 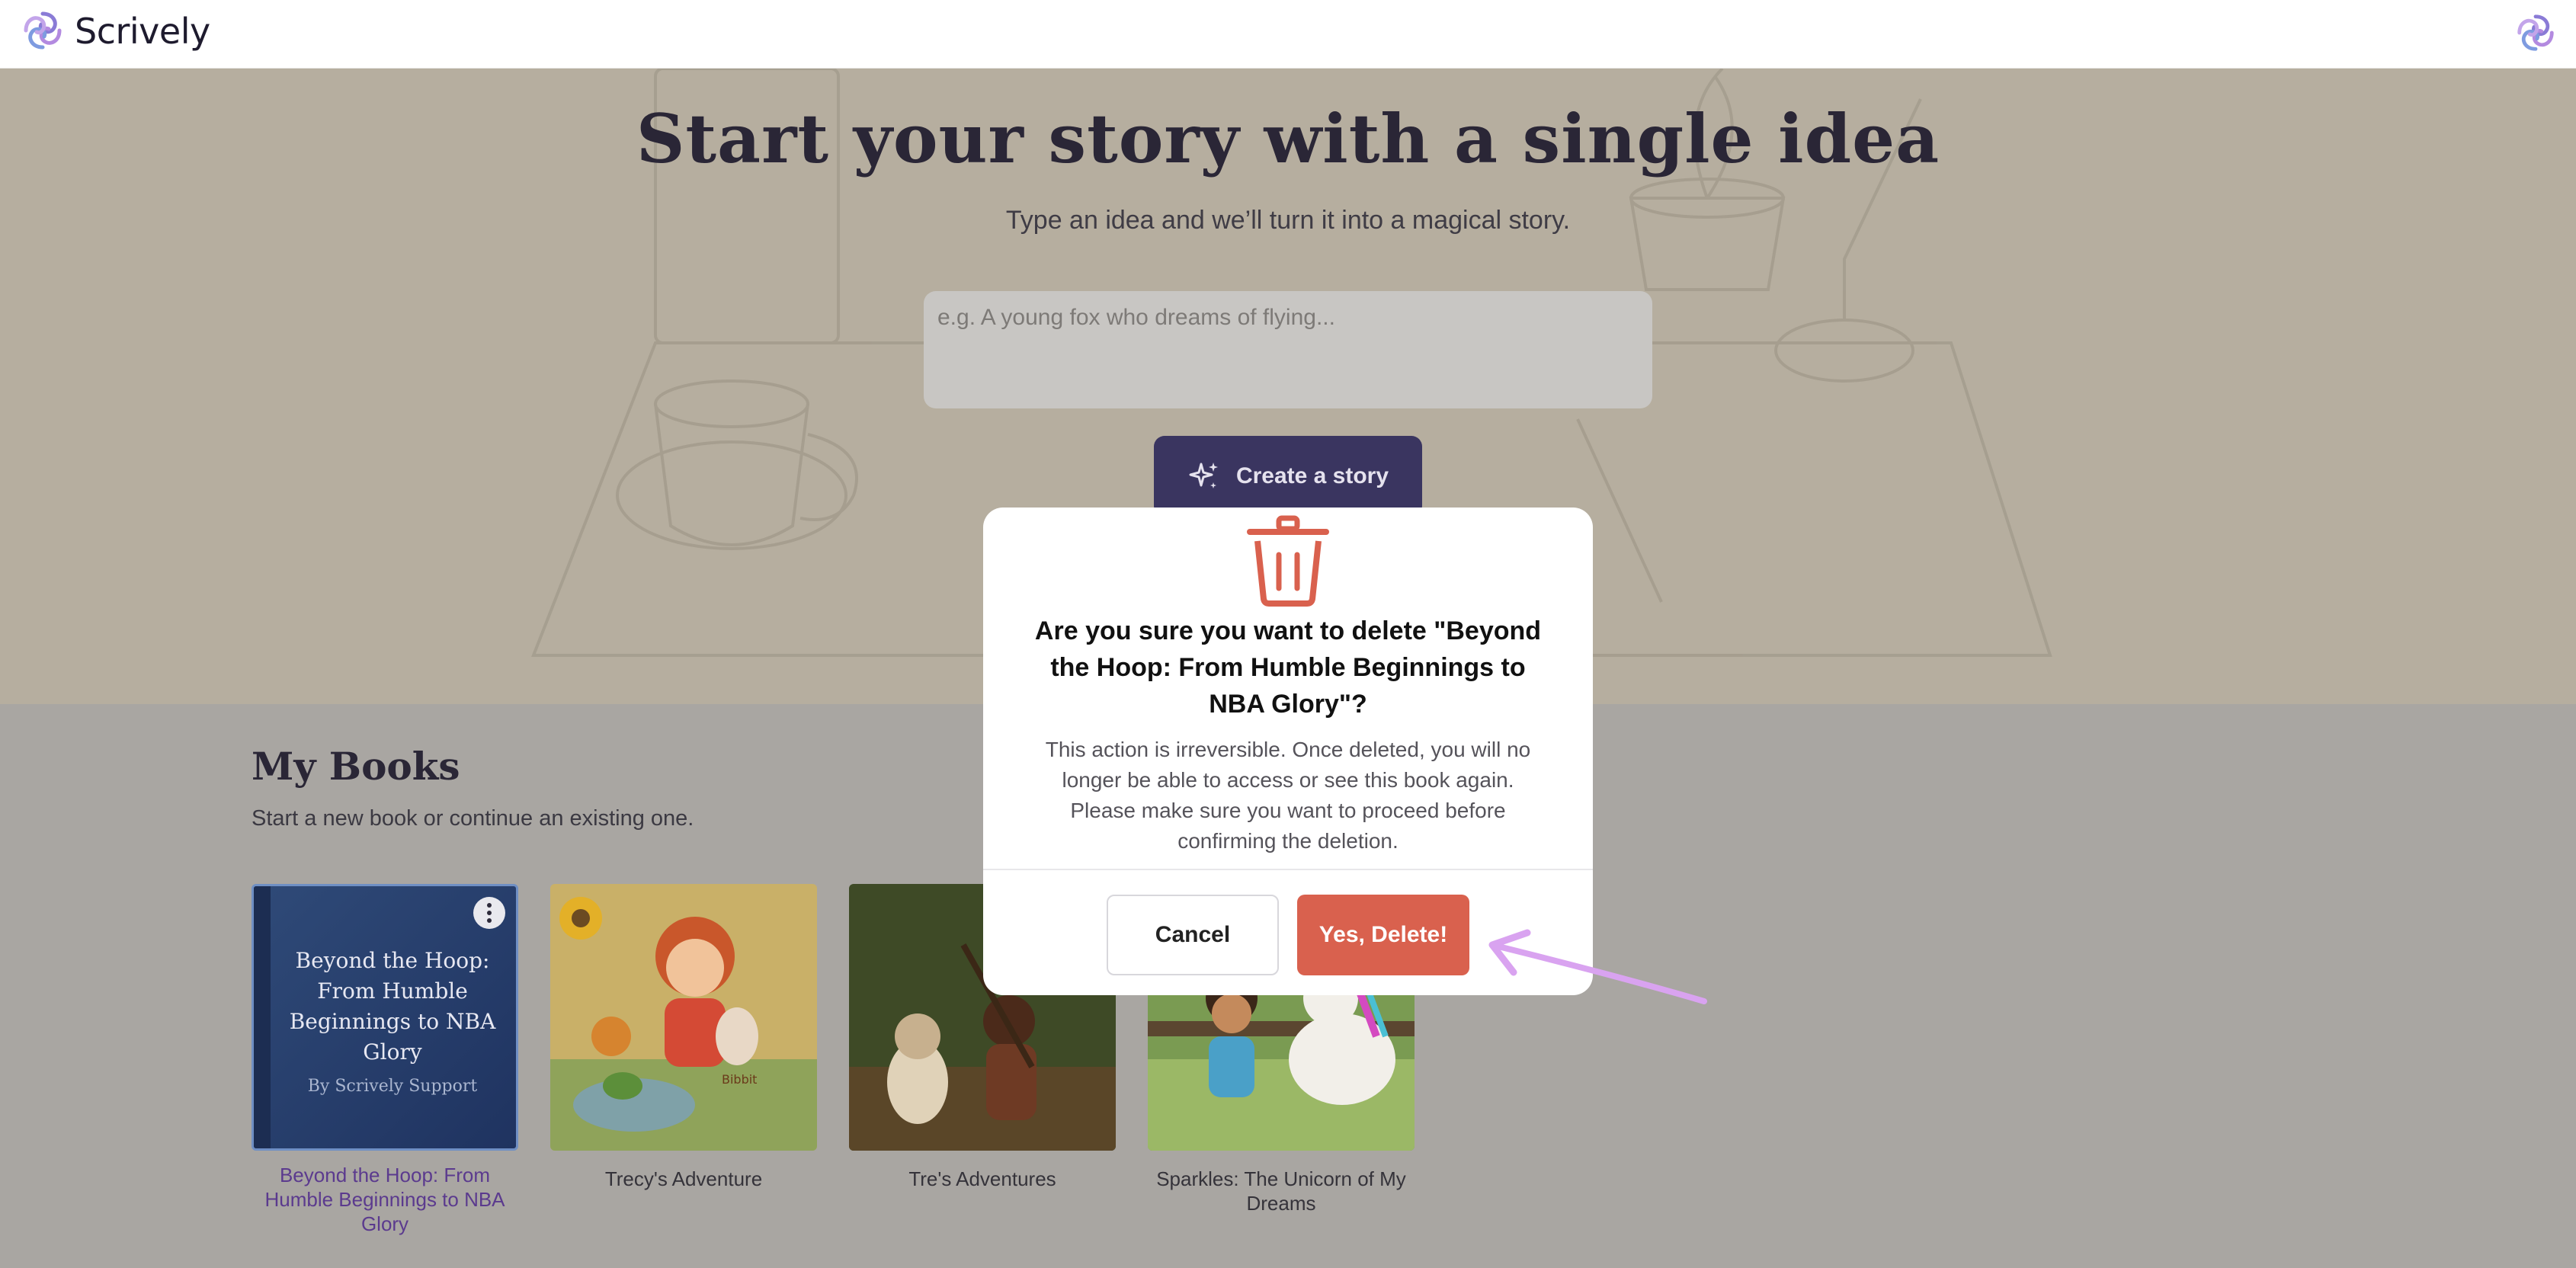 What do you see at coordinates (683, 1017) in the screenshot?
I see `book-cover-illustration: Bibbit` at bounding box center [683, 1017].